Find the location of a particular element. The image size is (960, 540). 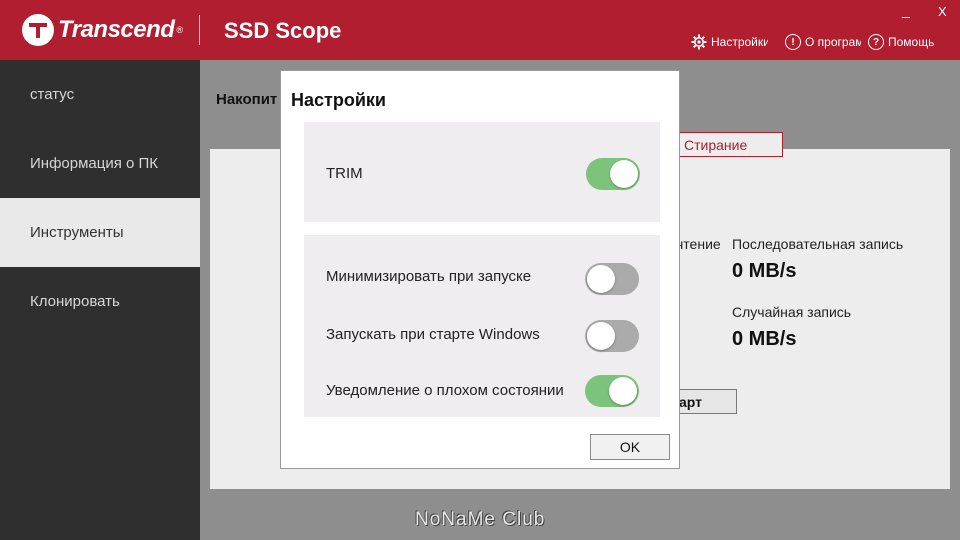

transcend-logo-icon is located at coordinates (38, 30).